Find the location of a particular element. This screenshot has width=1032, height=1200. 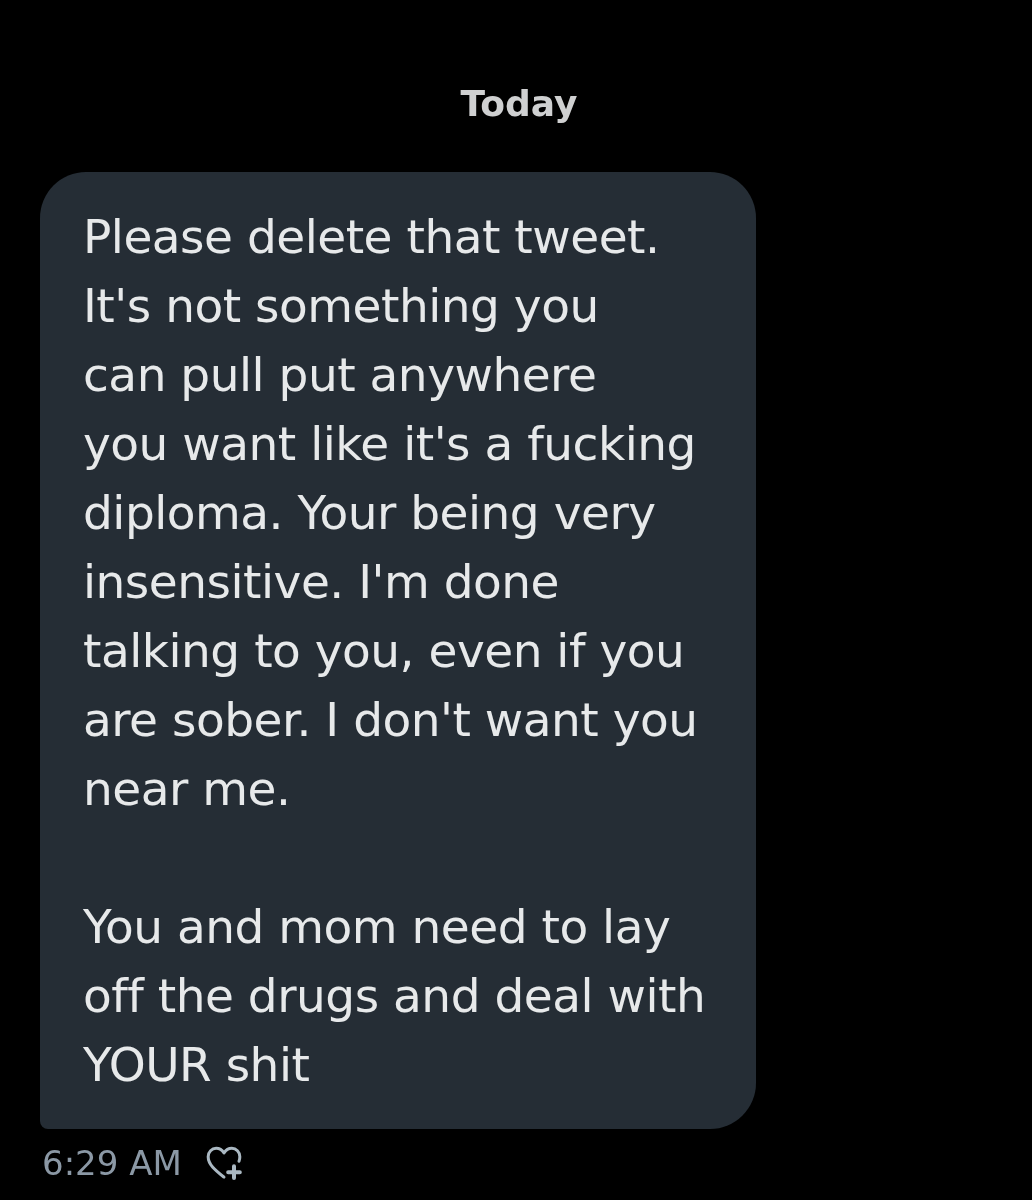

message-time: 6:29 AM is located at coordinates (112, 1163).